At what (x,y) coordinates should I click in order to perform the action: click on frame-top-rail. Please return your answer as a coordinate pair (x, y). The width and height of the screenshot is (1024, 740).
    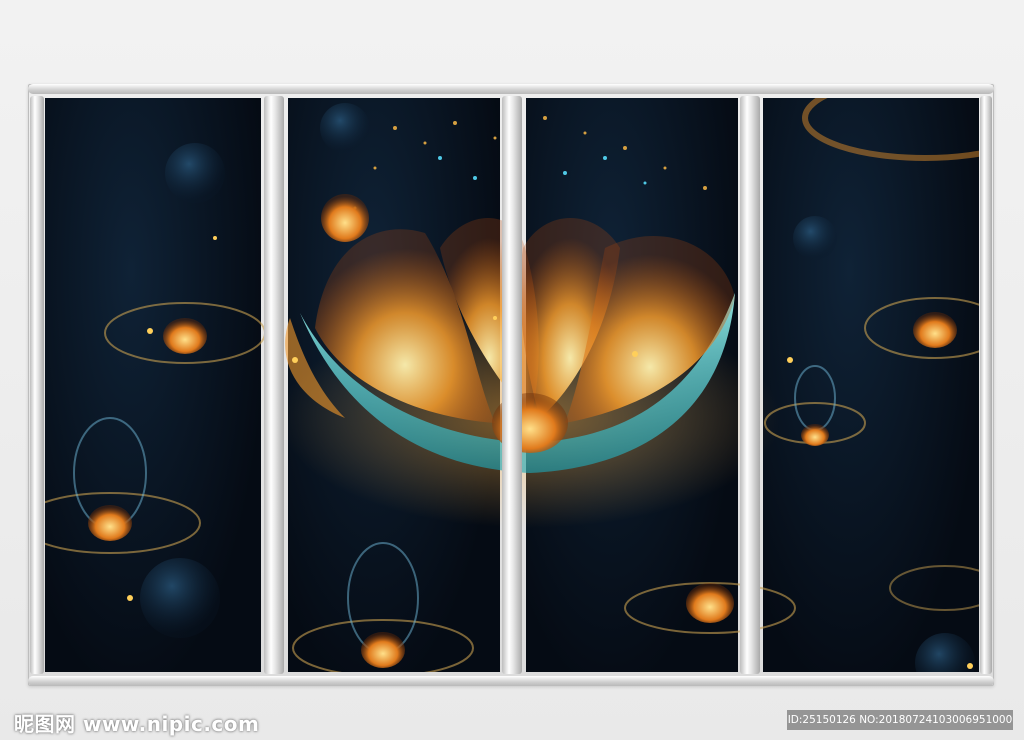
    Looking at the image, I should click on (511, 89).